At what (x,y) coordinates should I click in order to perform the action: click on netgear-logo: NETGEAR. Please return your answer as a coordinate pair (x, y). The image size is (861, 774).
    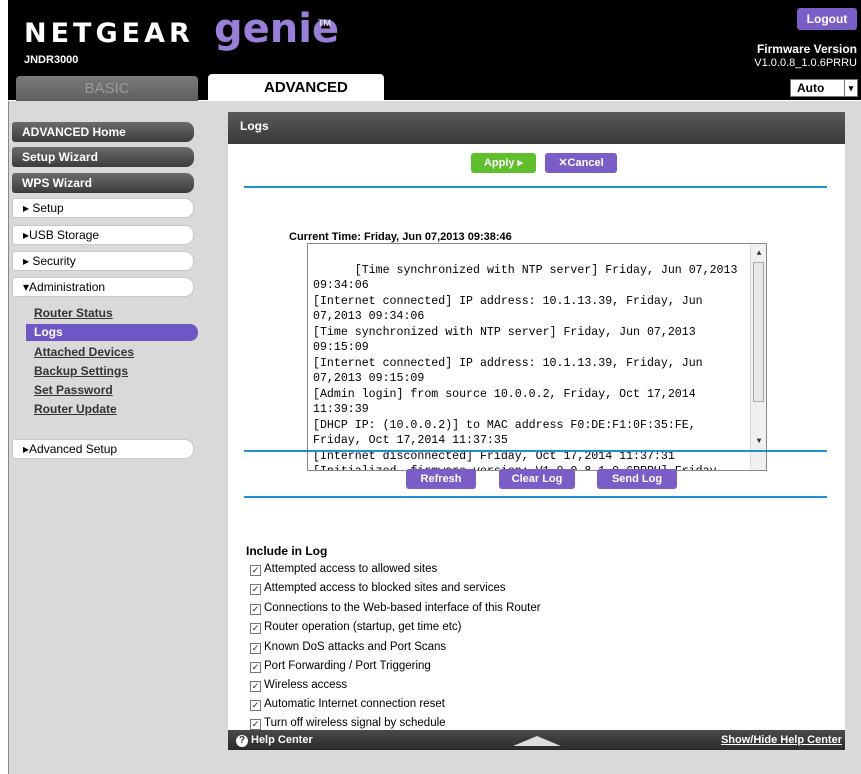
    Looking at the image, I should click on (109, 33).